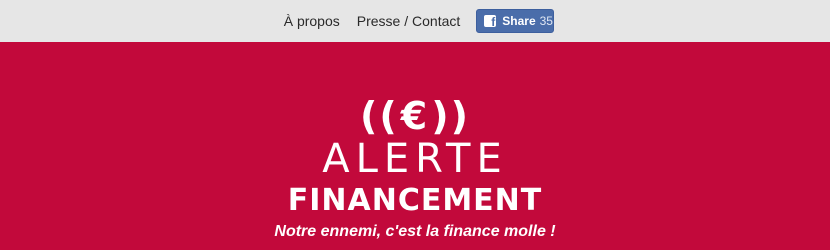  I want to click on signal-waves-right: )), so click(450, 116).